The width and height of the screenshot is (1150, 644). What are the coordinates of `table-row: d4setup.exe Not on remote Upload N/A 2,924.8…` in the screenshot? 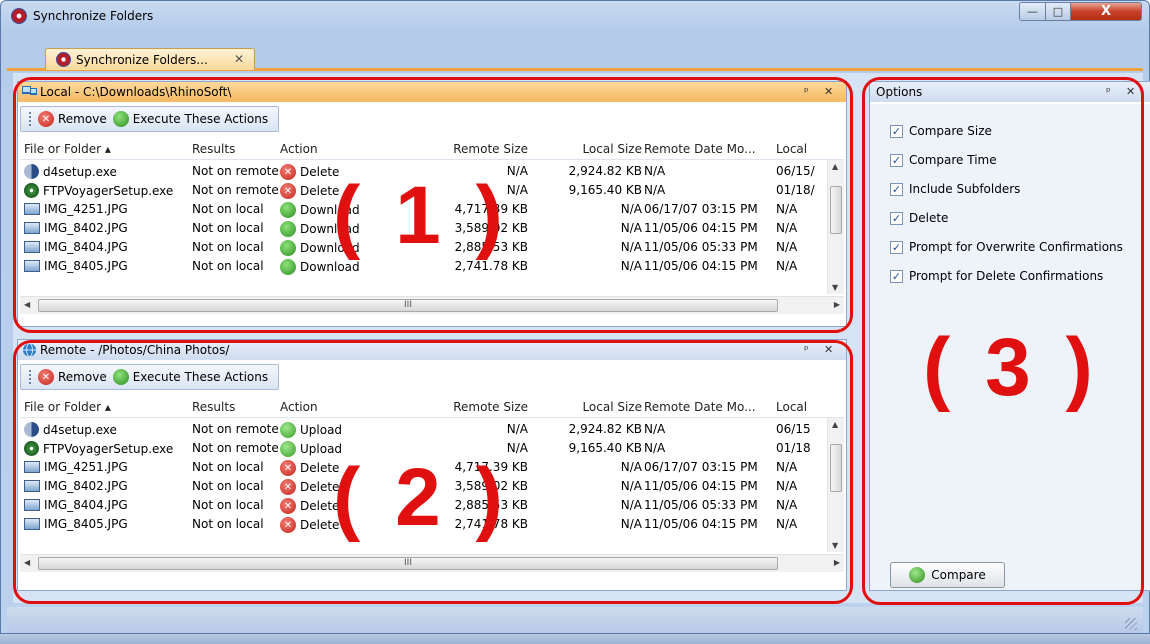 It's located at (432, 429).